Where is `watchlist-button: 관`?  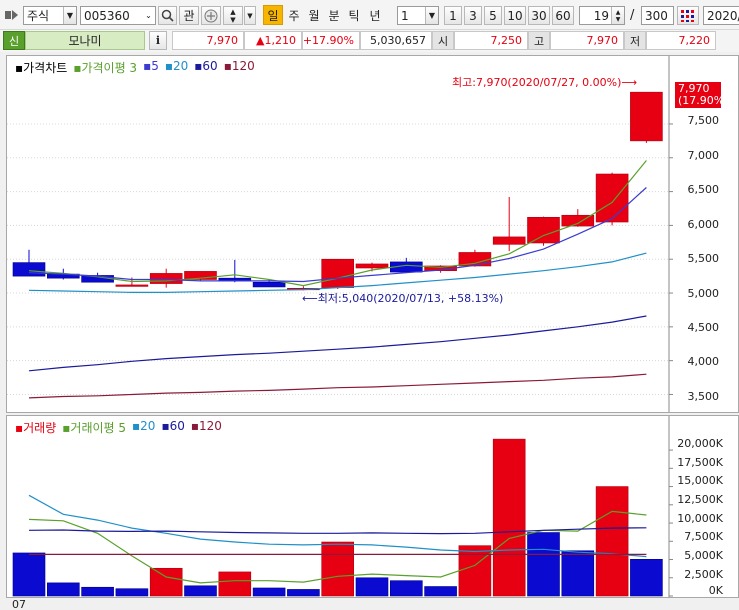 watchlist-button: 관 is located at coordinates (189, 15).